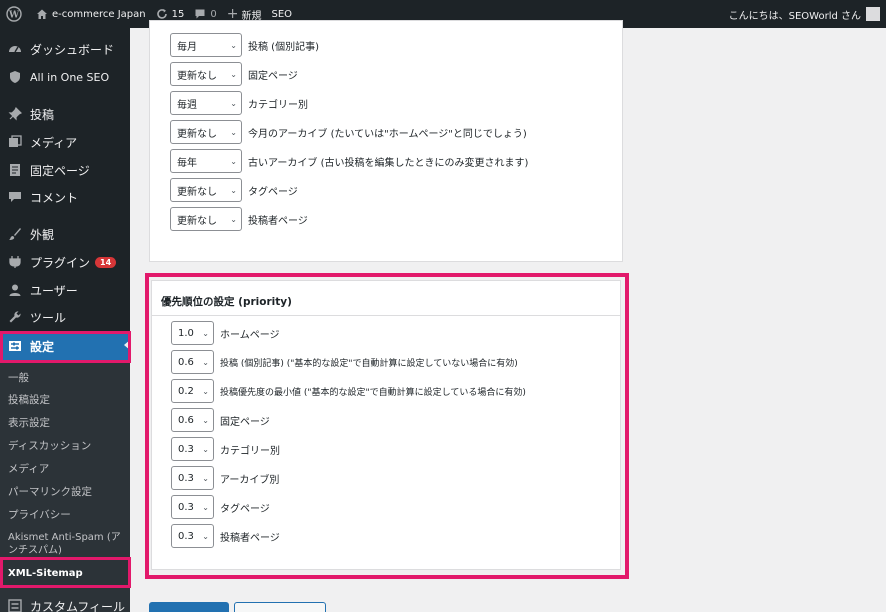 This screenshot has width=886, height=612. Describe the element at coordinates (273, 192) in the screenshot. I see `row-label: タグページ` at that location.